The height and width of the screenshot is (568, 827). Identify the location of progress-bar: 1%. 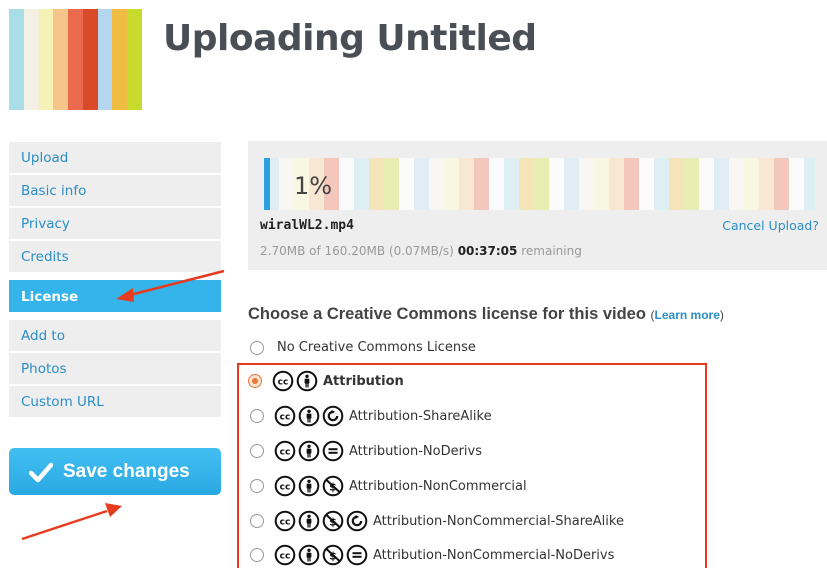
(539, 184).